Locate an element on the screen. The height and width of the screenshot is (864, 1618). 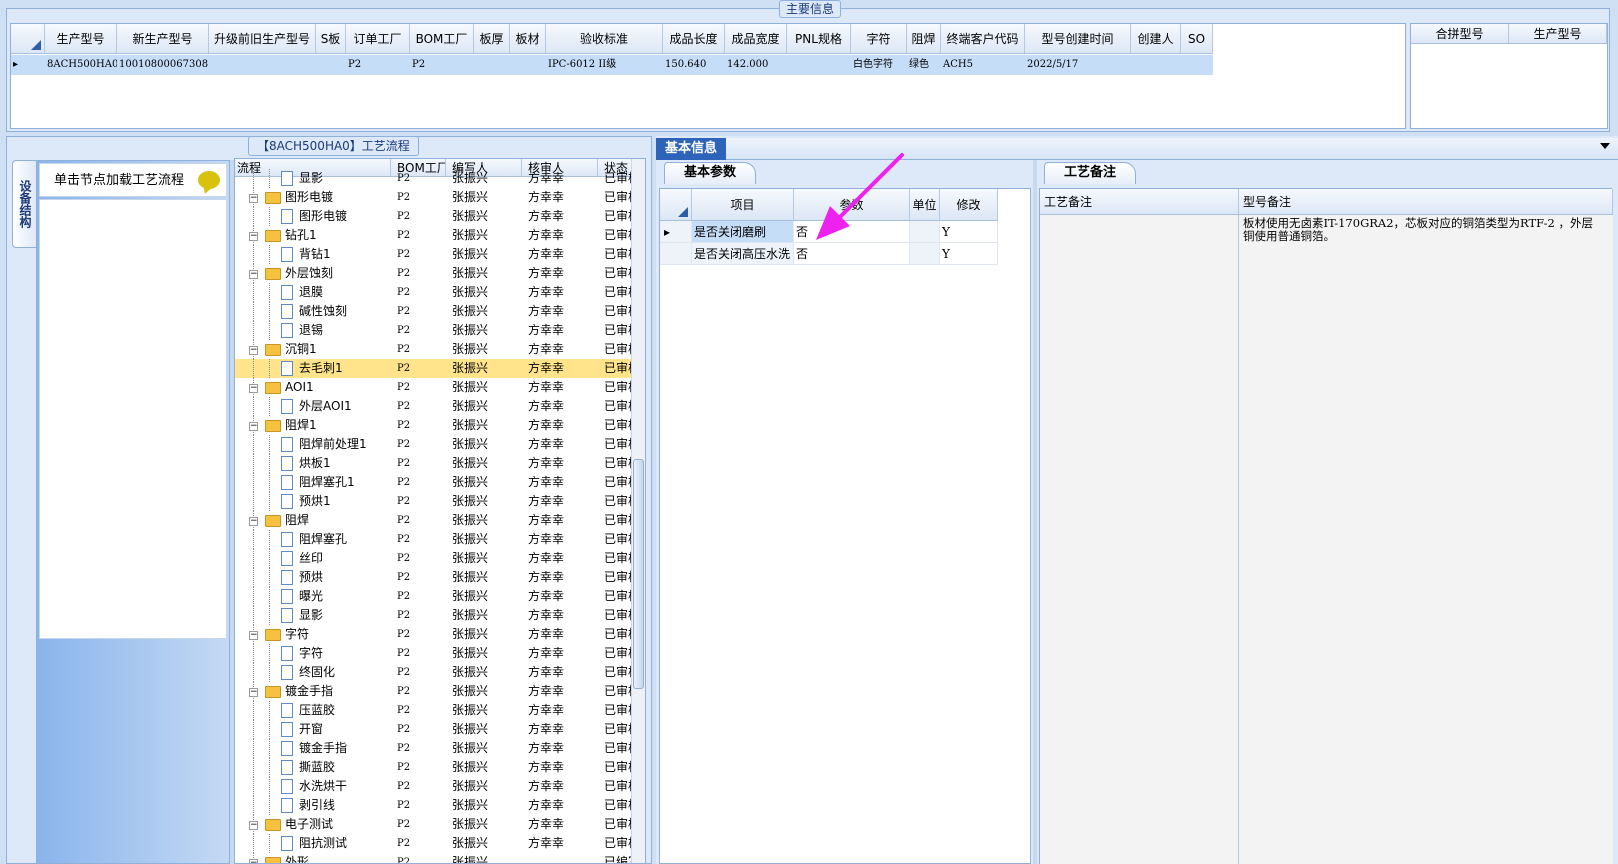
tree-node: 阻焊塞孔1 P2 张振兴 方幸幸 已审核 is located at coordinates (434, 482).